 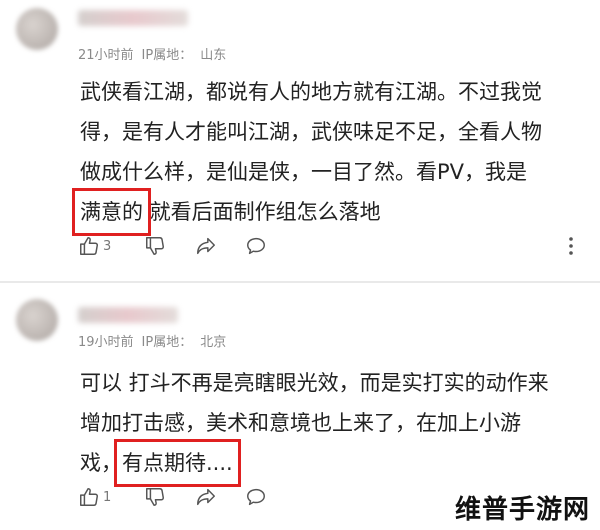 I want to click on more-vertical-icon, so click(x=571, y=246).